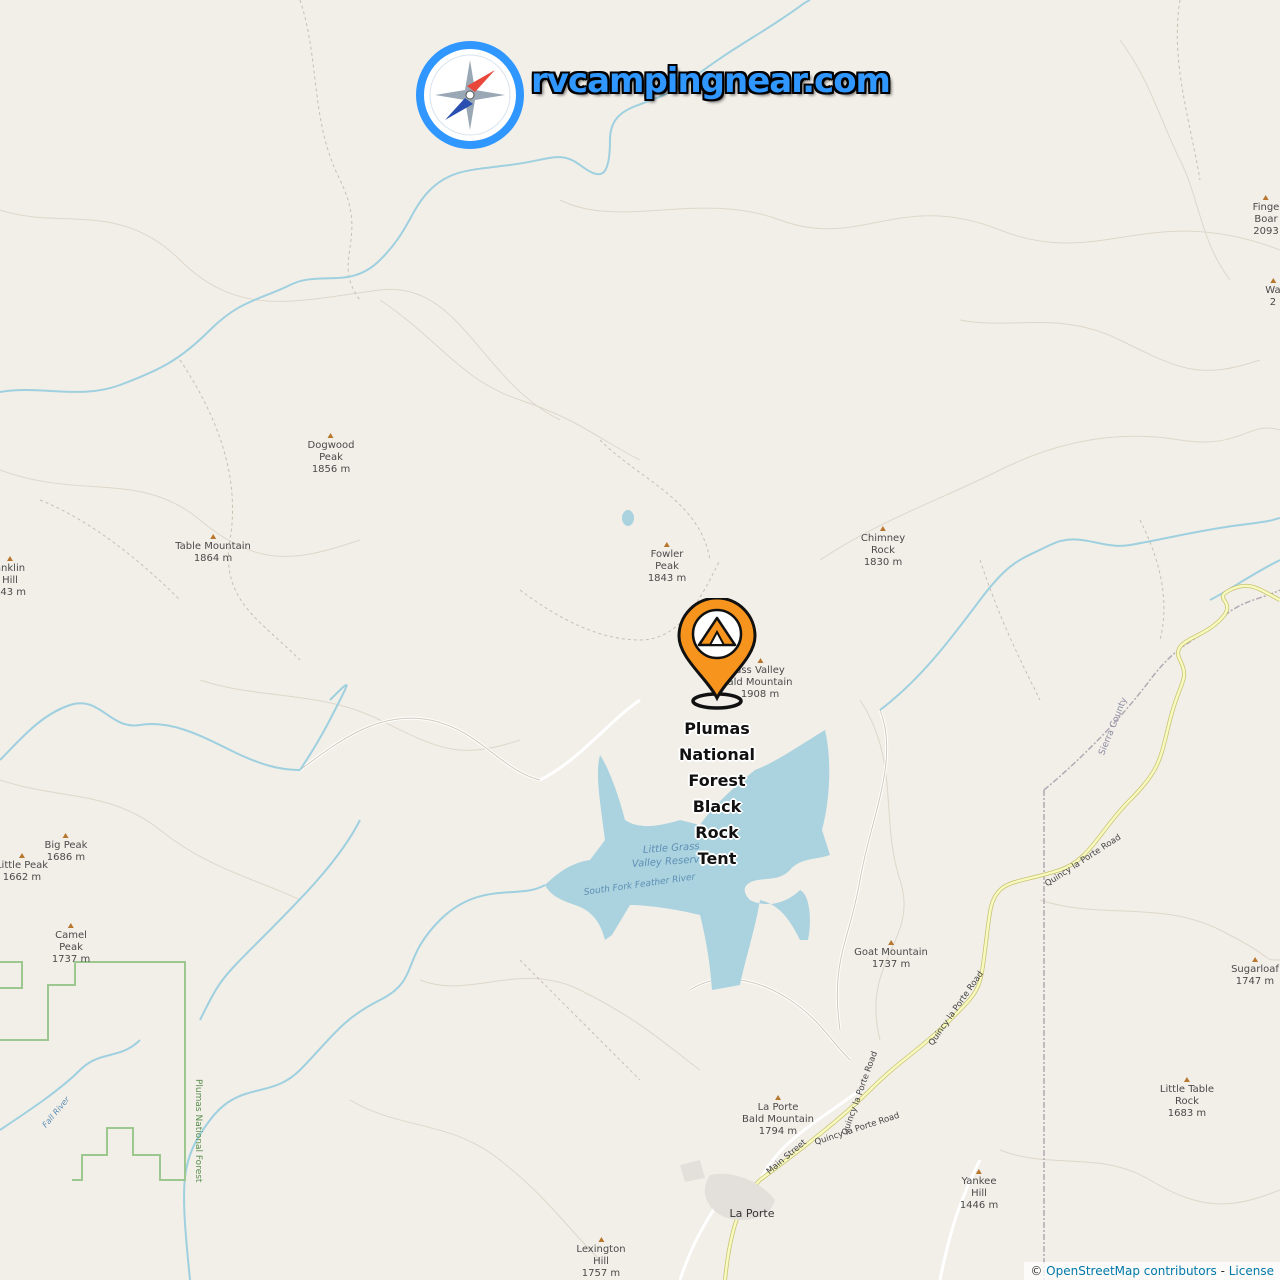 This screenshot has width=1280, height=1280. Describe the element at coordinates (13, 592) in the screenshot. I see `peak-label-line: 743 m` at that location.